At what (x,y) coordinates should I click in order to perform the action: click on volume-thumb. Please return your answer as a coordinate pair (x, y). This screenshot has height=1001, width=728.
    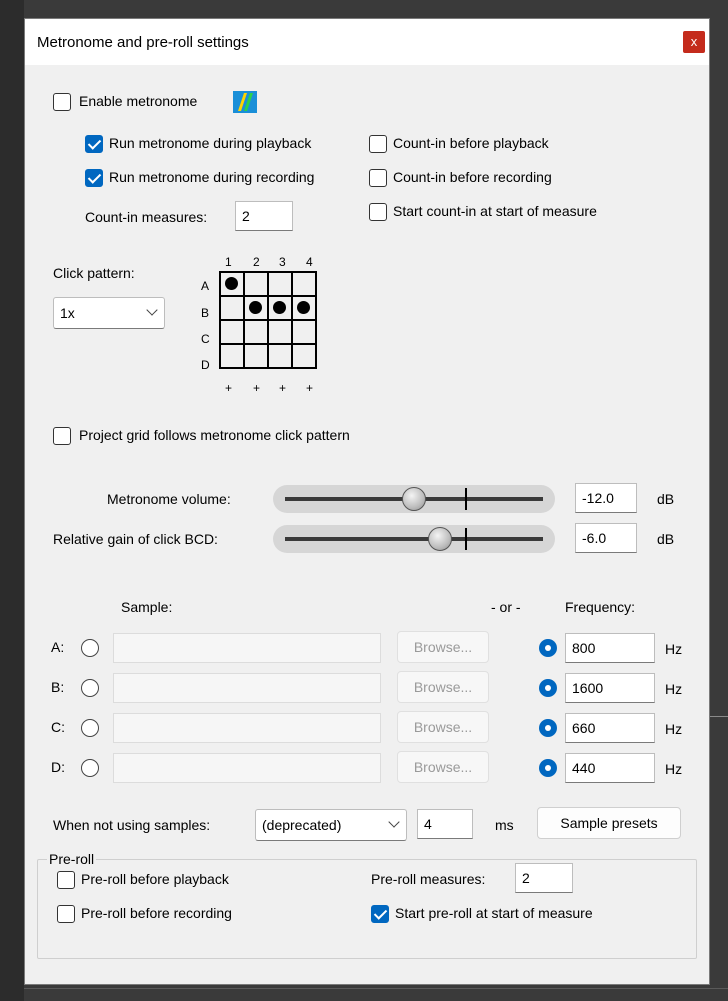
    Looking at the image, I should click on (414, 499).